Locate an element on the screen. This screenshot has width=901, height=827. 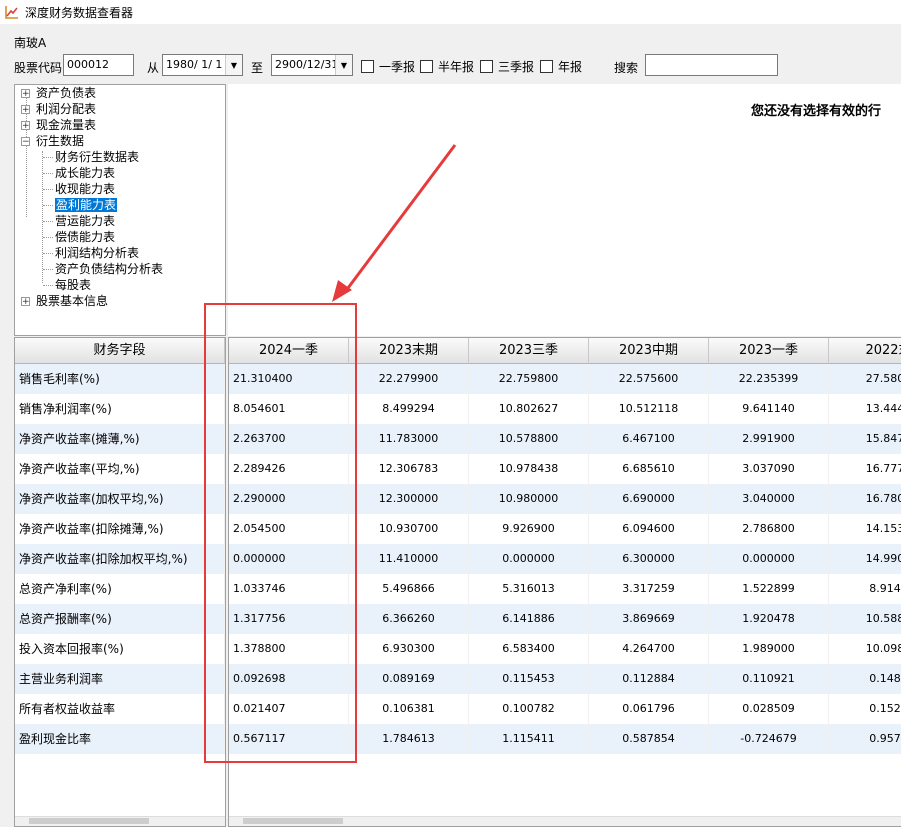
data-cell: 21.310400 is located at coordinates (289, 379).